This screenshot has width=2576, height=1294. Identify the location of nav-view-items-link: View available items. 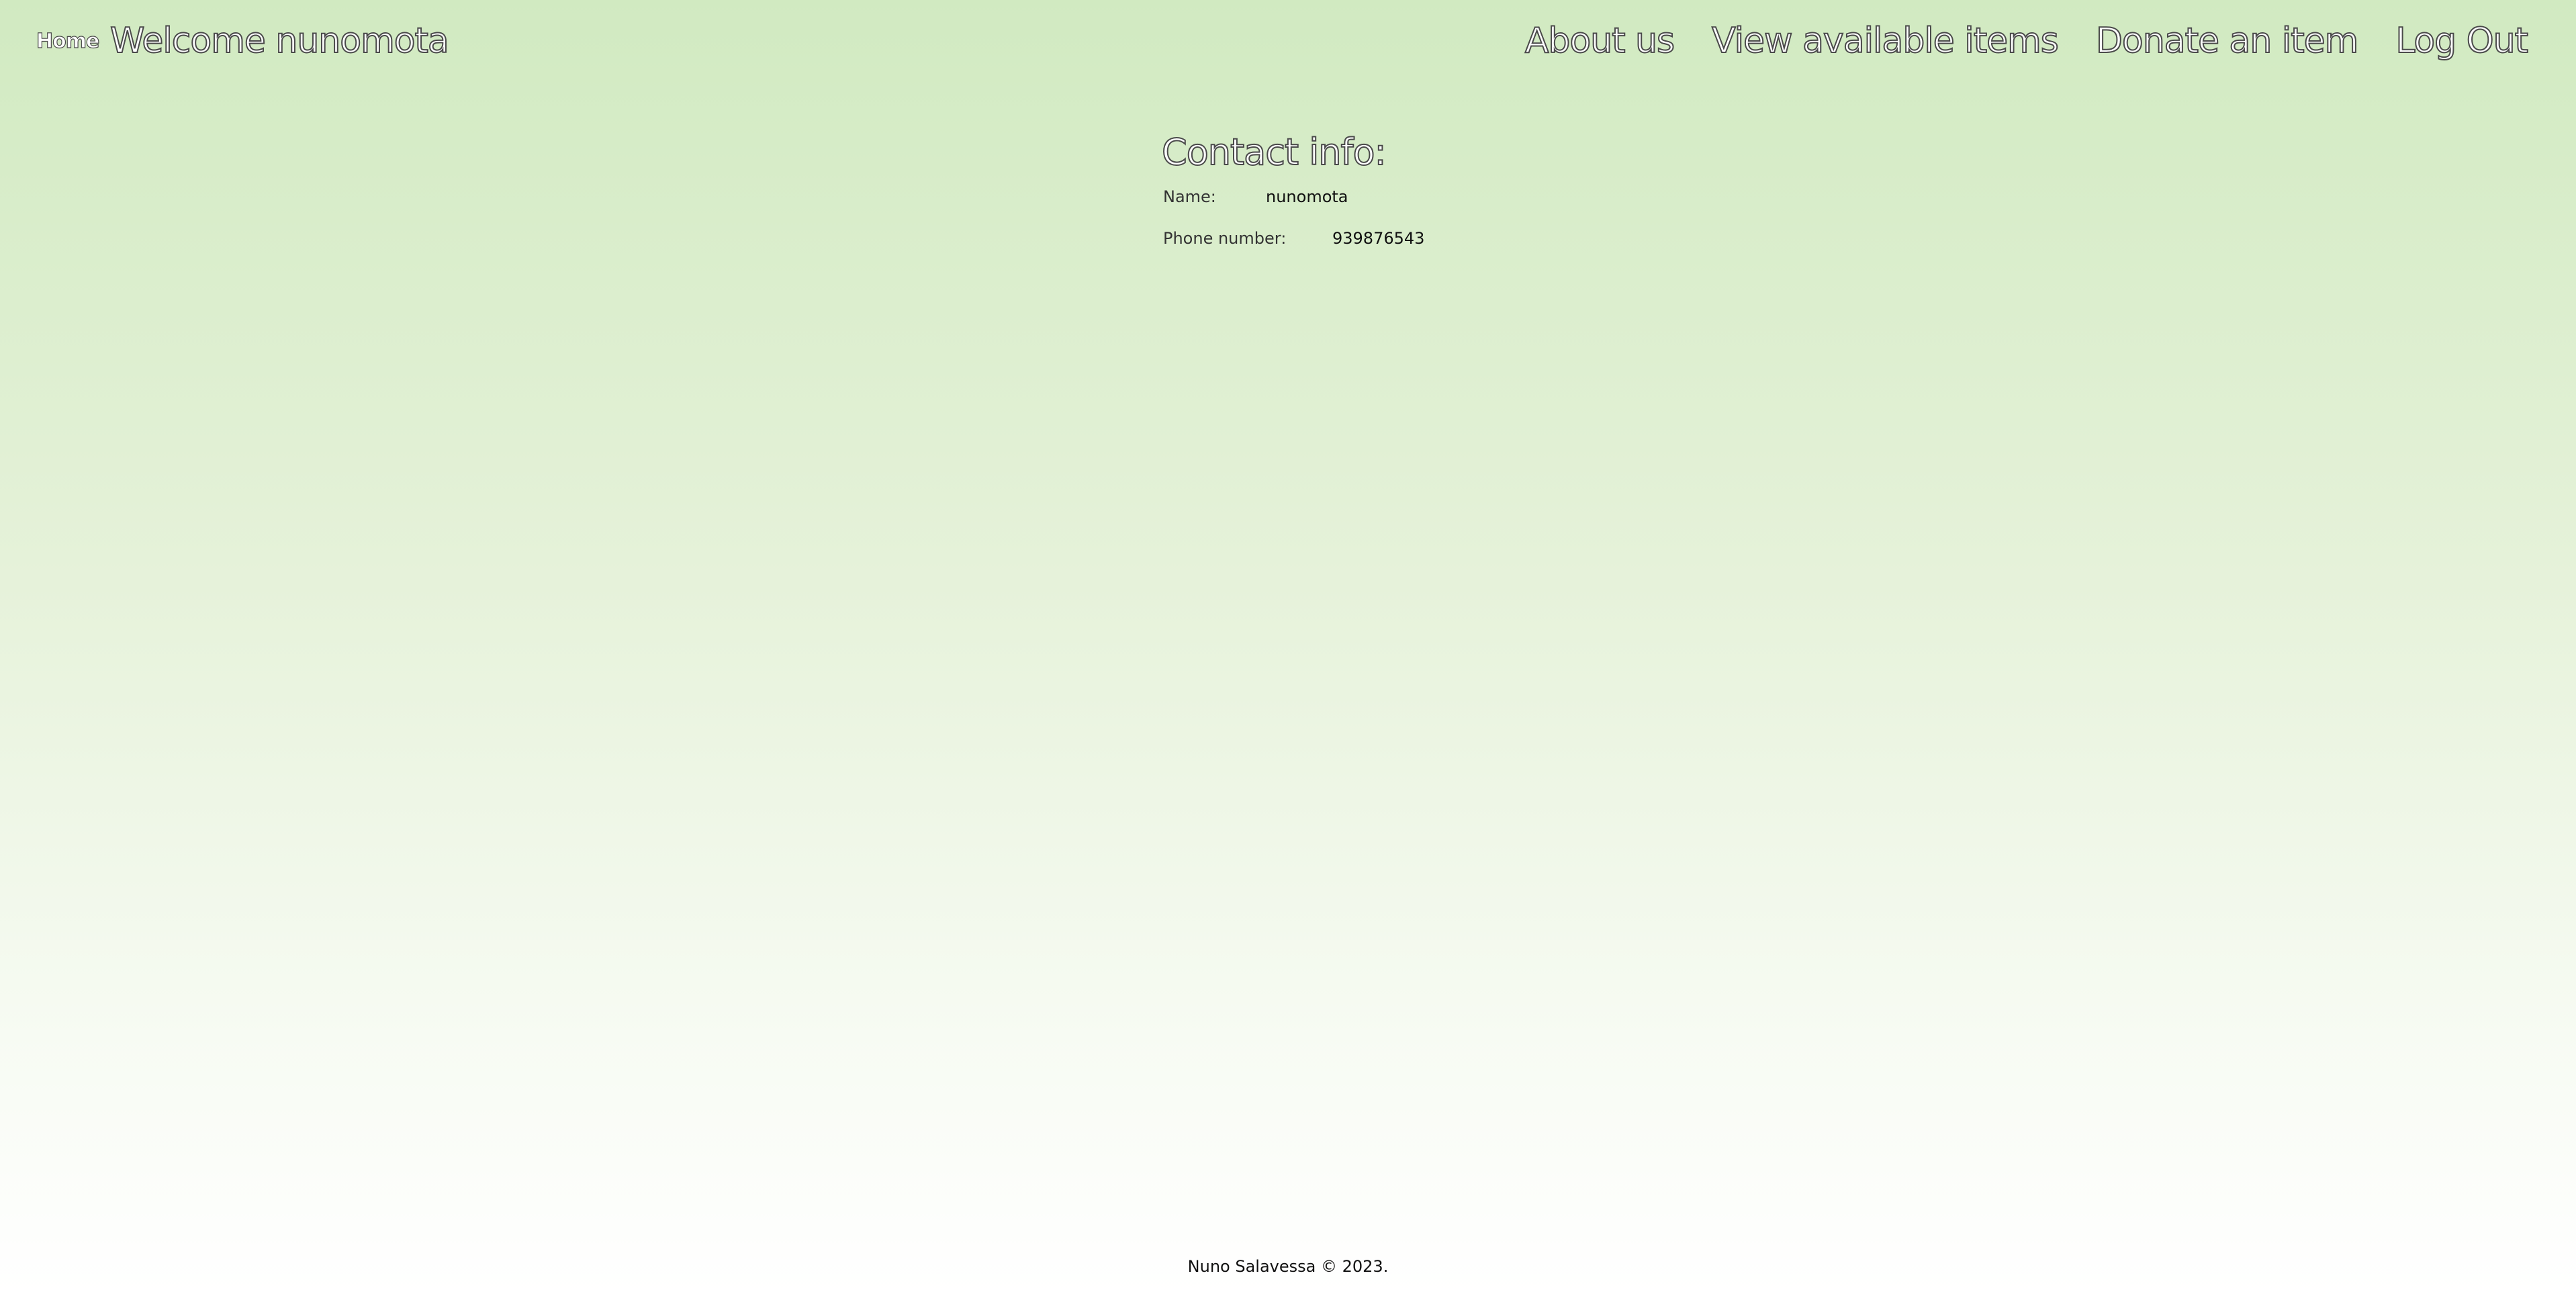
(1885, 41).